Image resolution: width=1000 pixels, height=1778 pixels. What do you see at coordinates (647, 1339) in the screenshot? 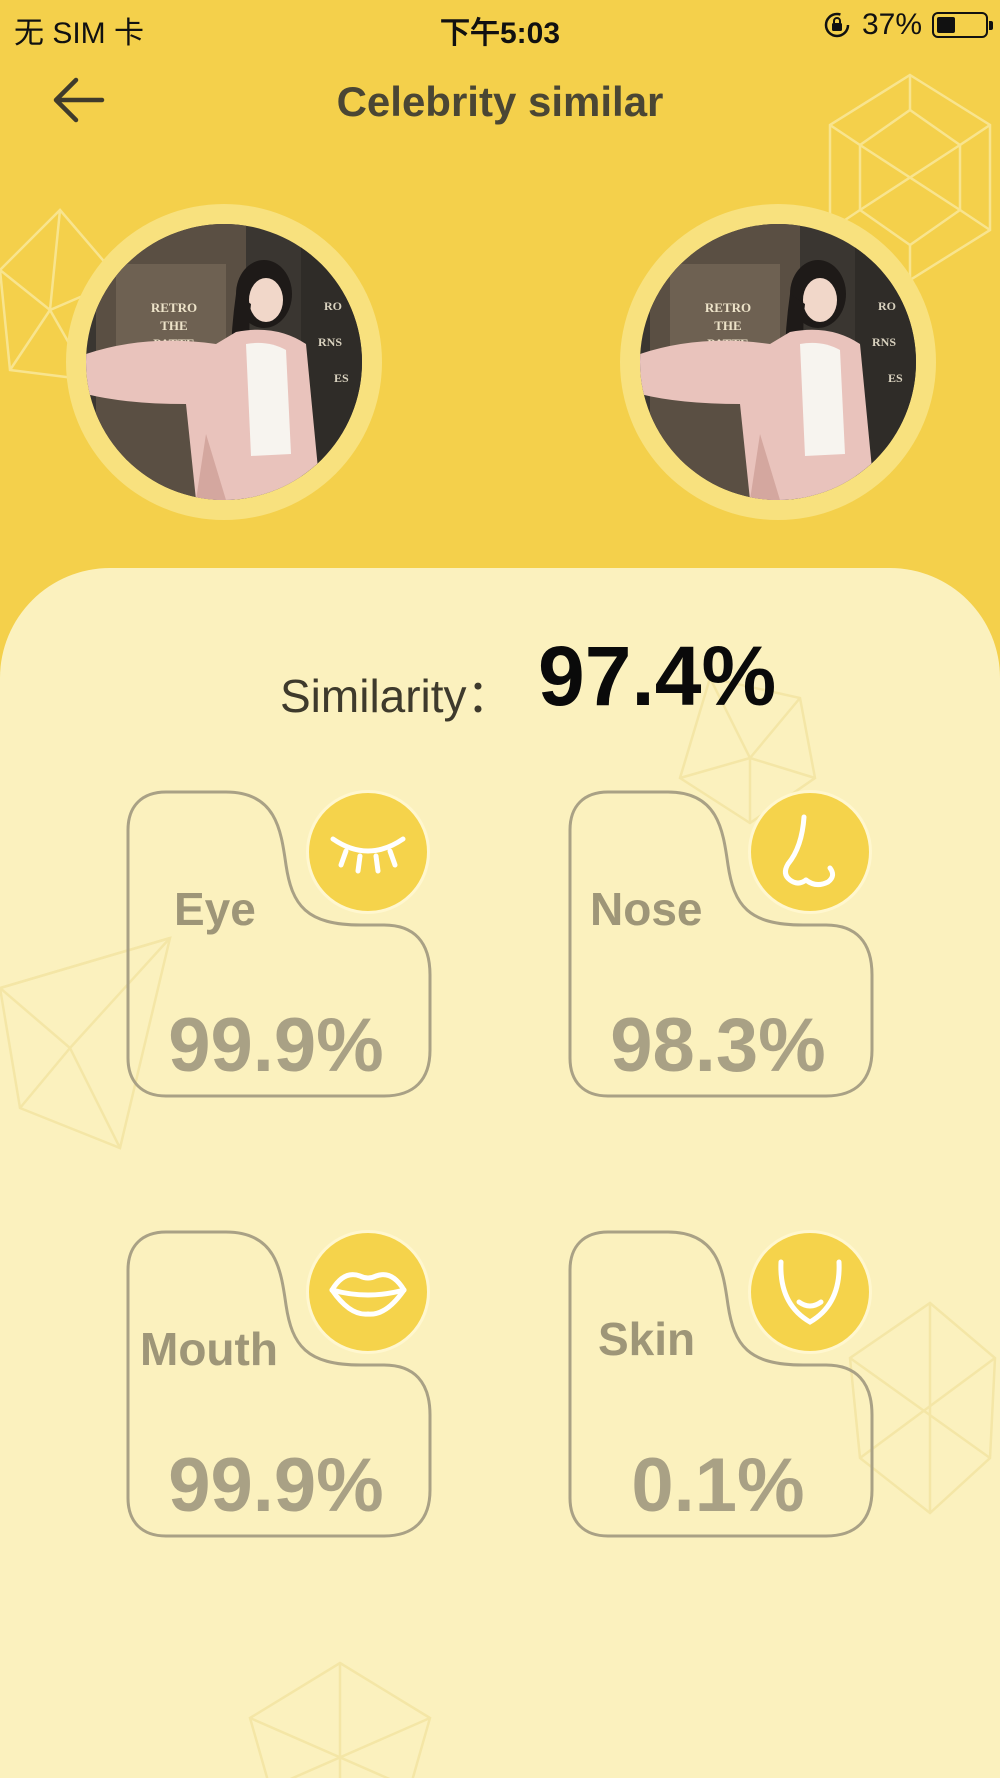
I see `feature-label: Skin` at bounding box center [647, 1339].